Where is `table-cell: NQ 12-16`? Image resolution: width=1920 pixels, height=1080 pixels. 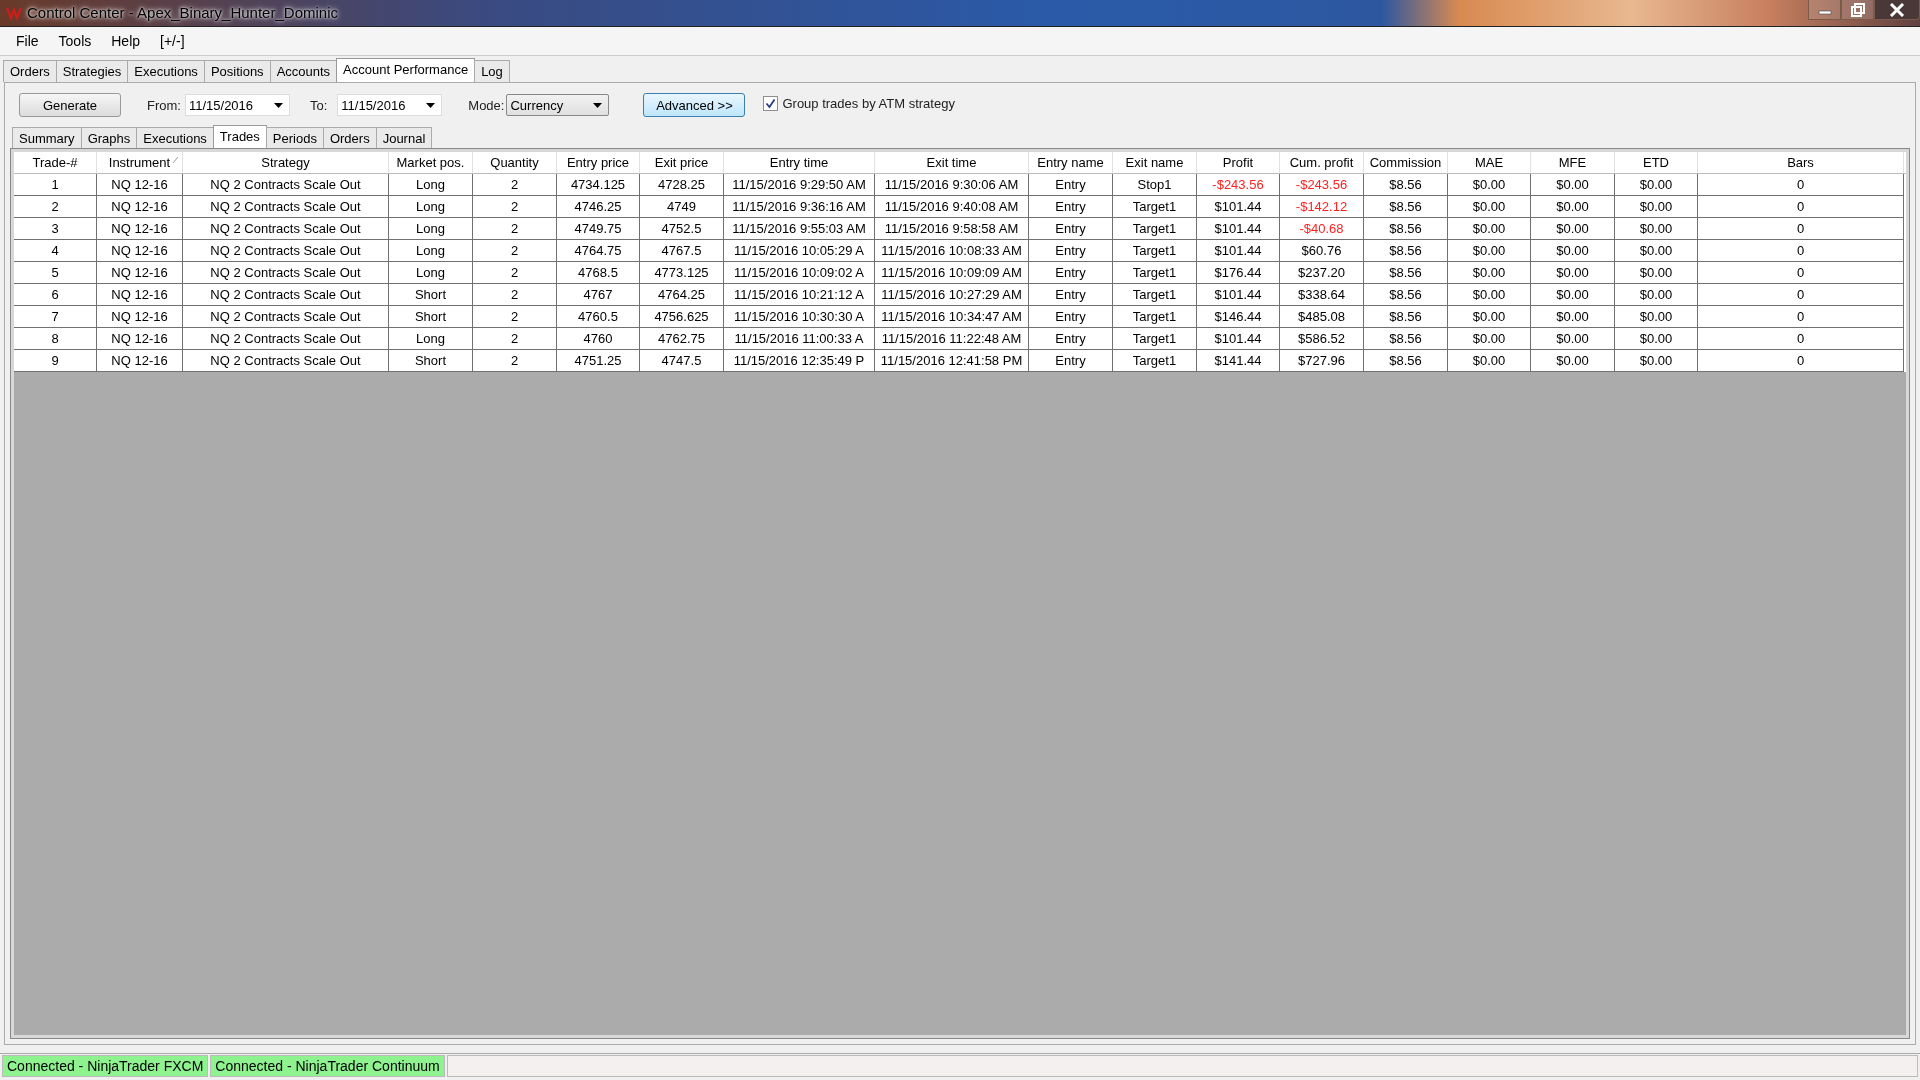 table-cell: NQ 12-16 is located at coordinates (140, 361).